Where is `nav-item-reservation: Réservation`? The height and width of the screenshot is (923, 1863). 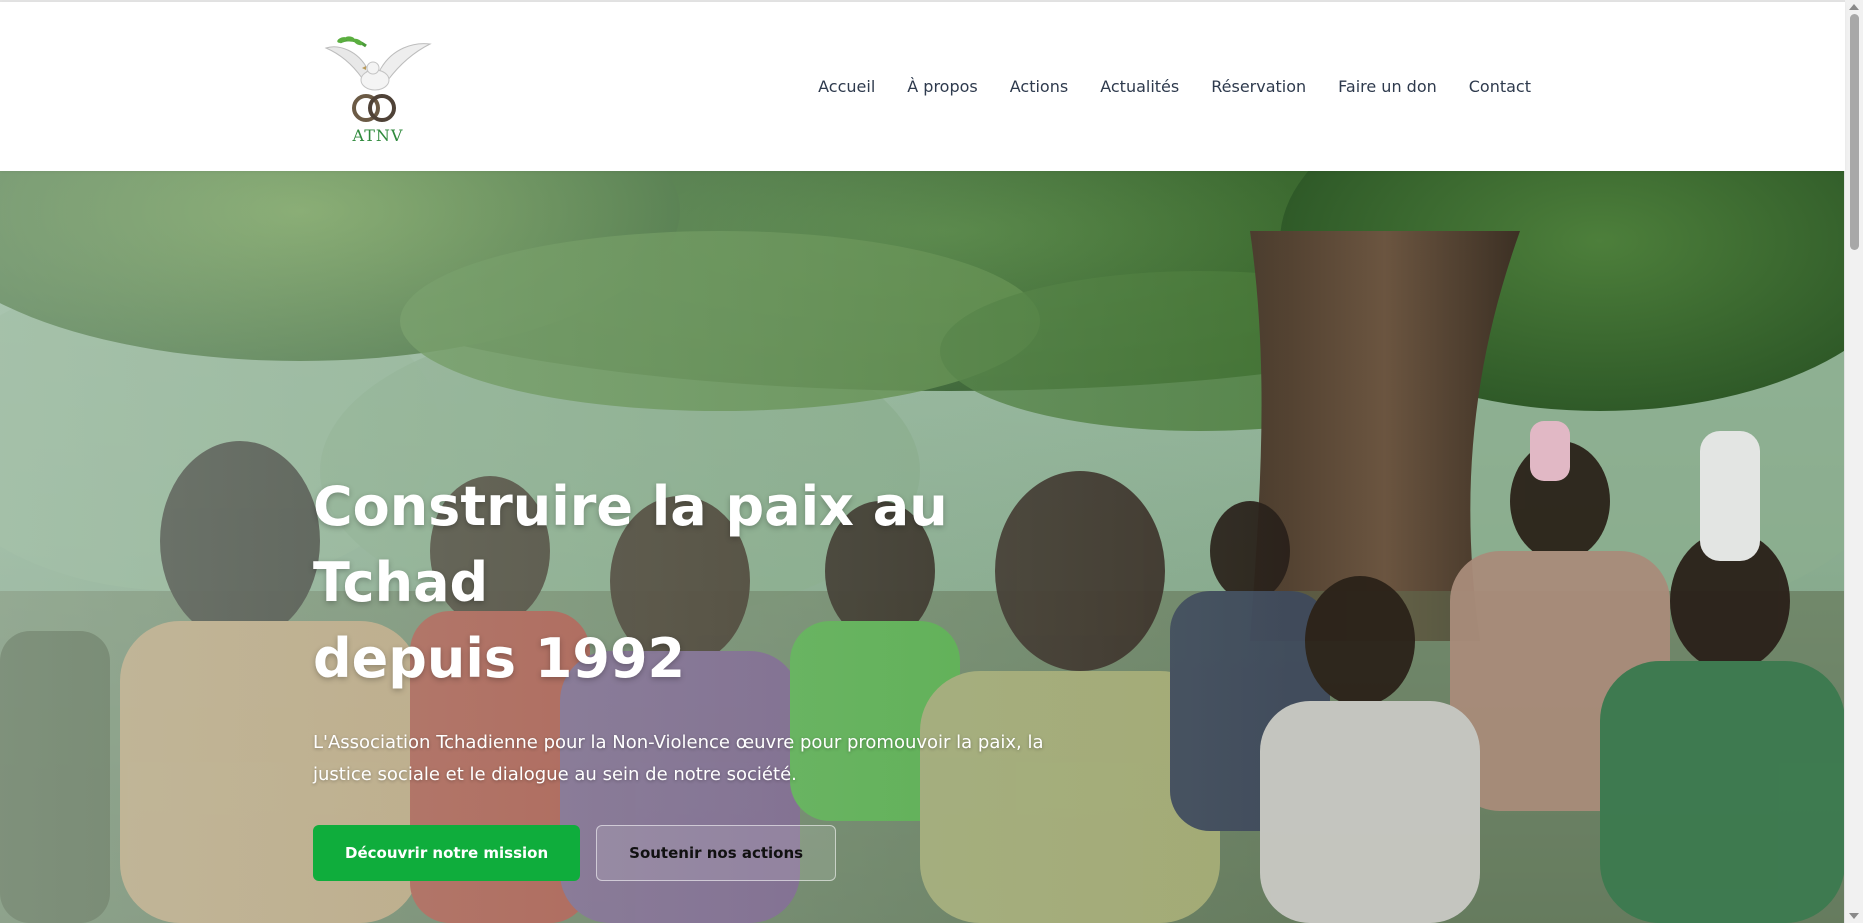
nav-item-reservation: Réservation is located at coordinates (1258, 86).